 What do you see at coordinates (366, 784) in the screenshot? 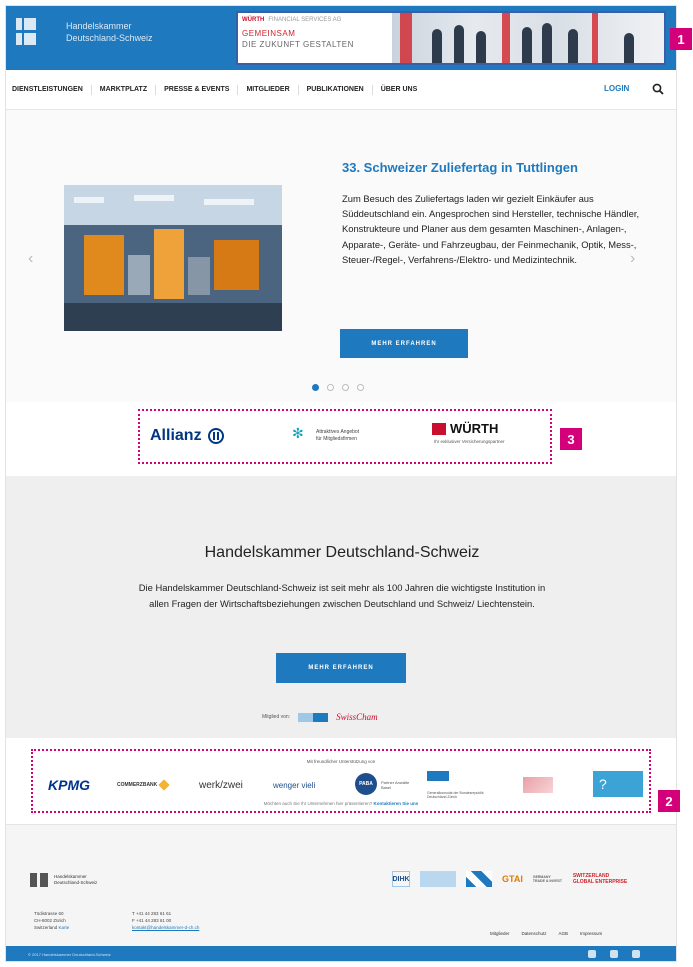
I see `paba-logo: PABA` at bounding box center [366, 784].